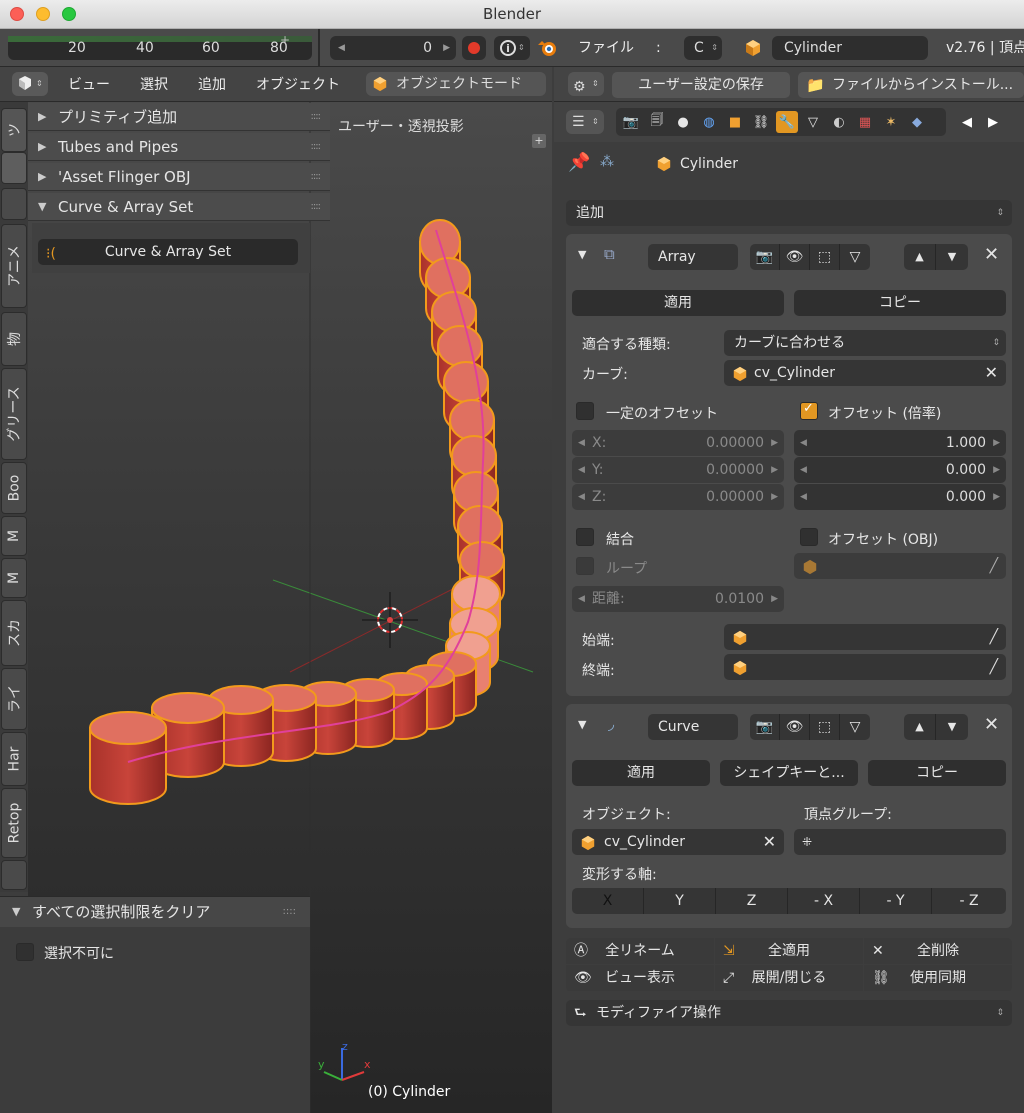  Describe the element at coordinates (809, 537) in the screenshot. I see `object-offset-checkbox` at that location.